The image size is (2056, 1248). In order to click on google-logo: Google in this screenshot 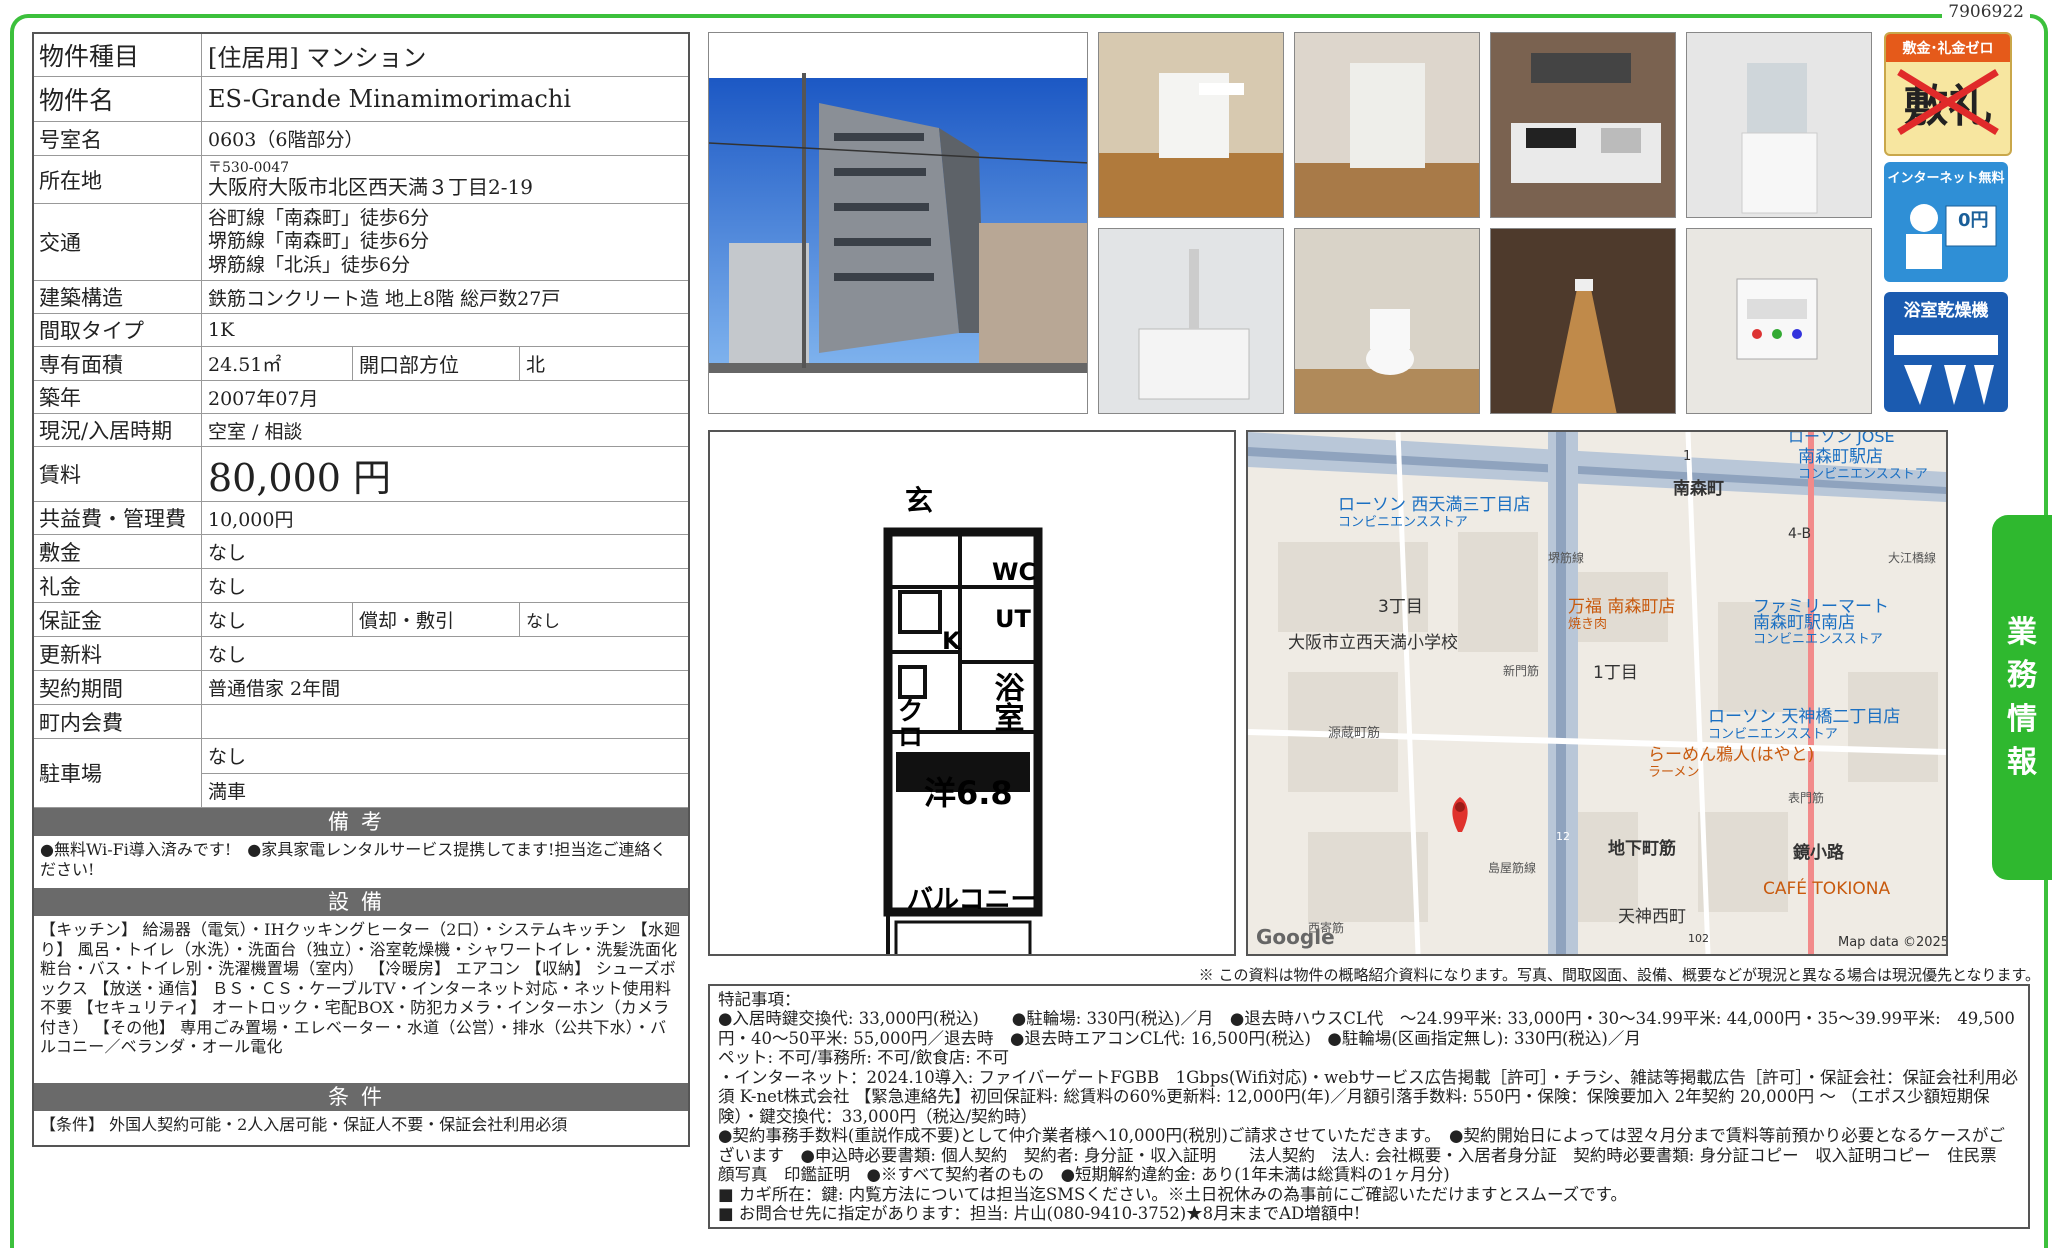, I will do `click(1295, 937)`.